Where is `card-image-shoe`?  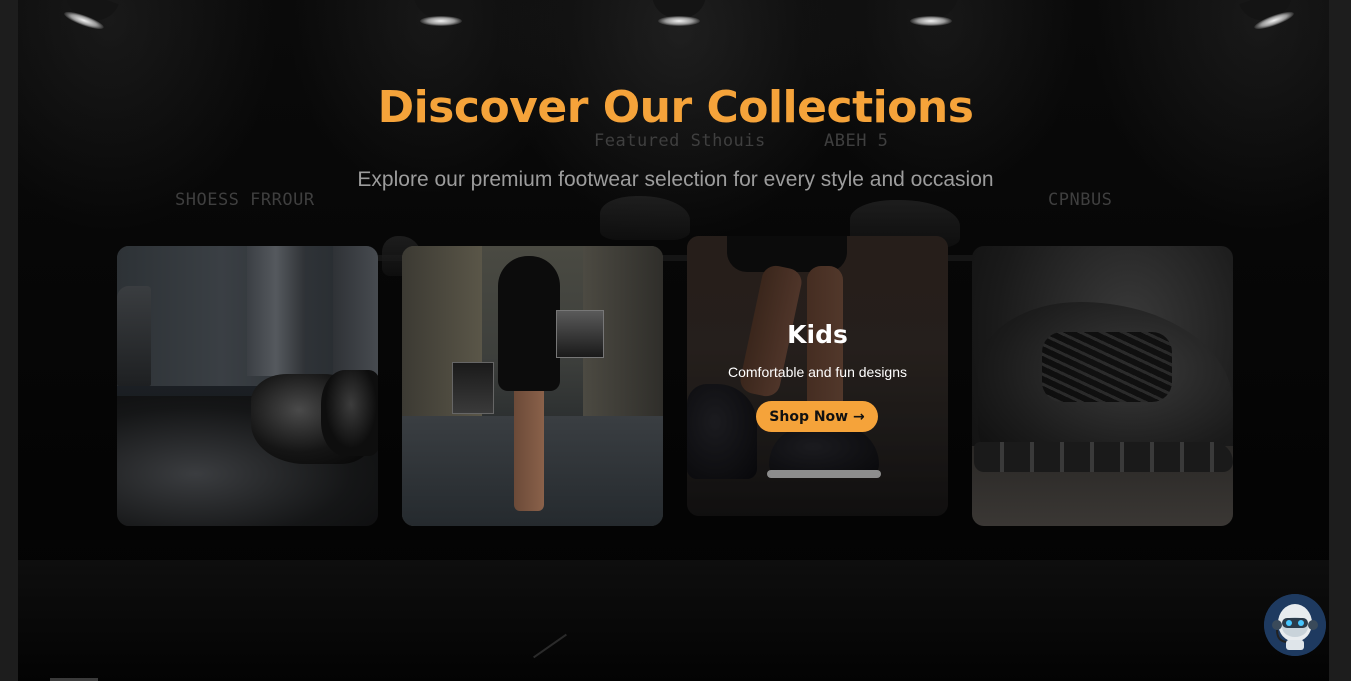 card-image-shoe is located at coordinates (349, 413).